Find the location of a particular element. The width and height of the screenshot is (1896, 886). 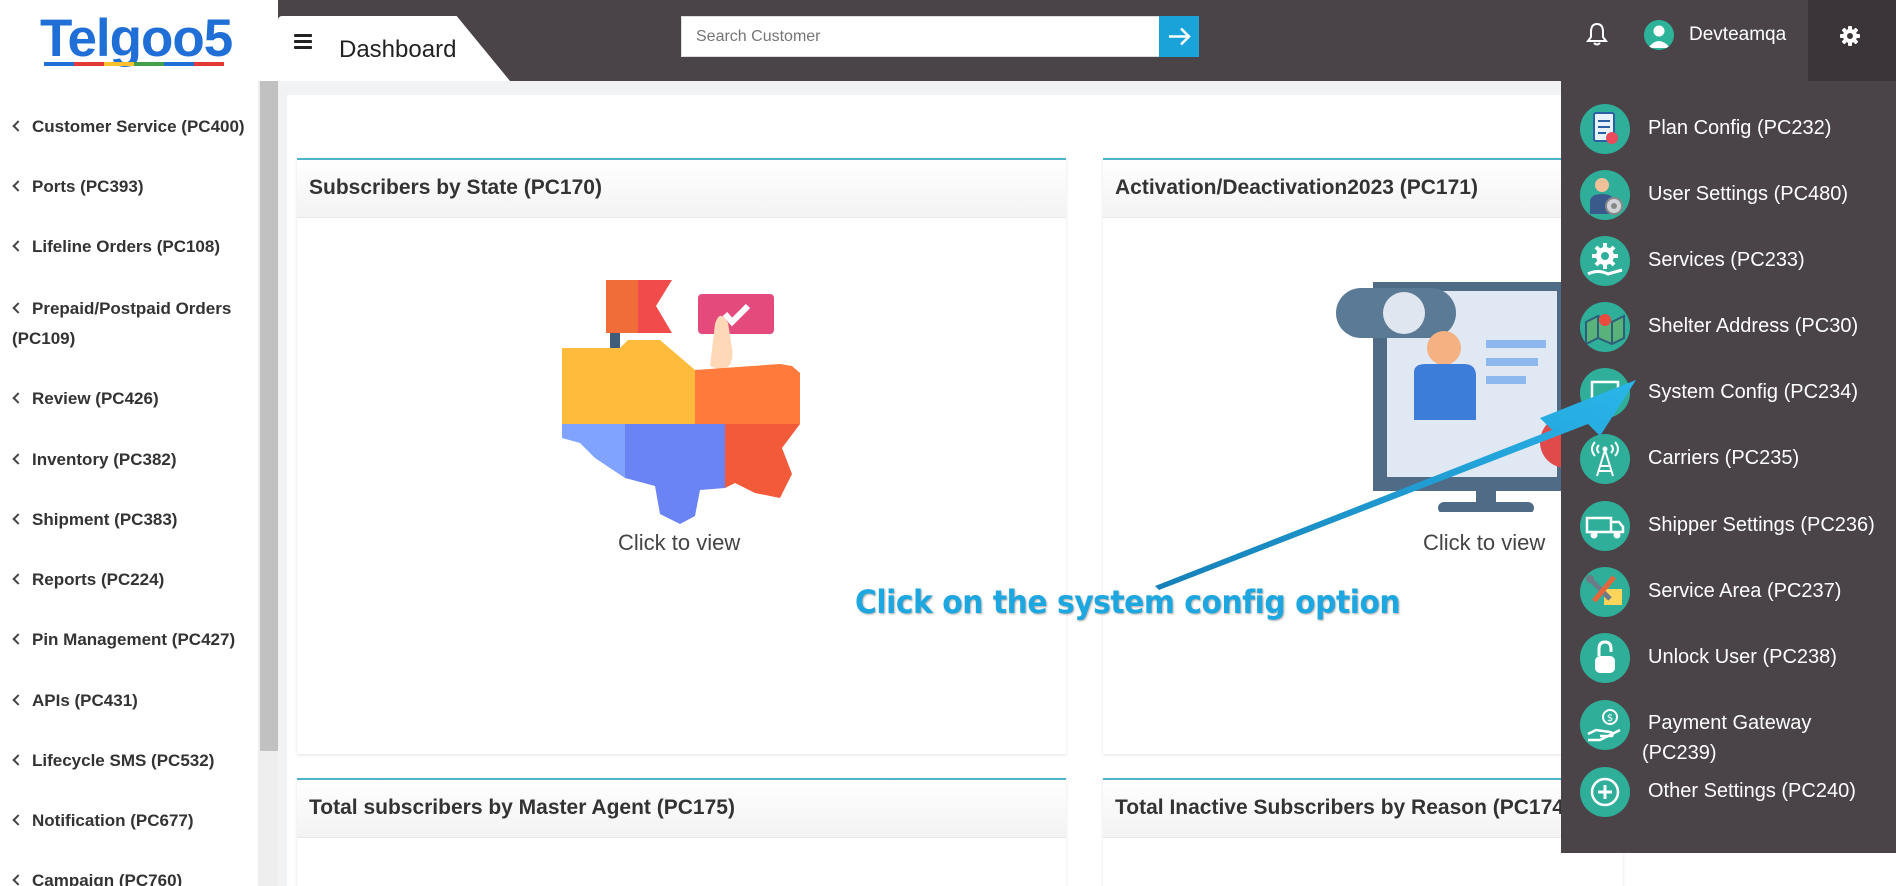

tutorial-arrow is located at coordinates (1395, 485).